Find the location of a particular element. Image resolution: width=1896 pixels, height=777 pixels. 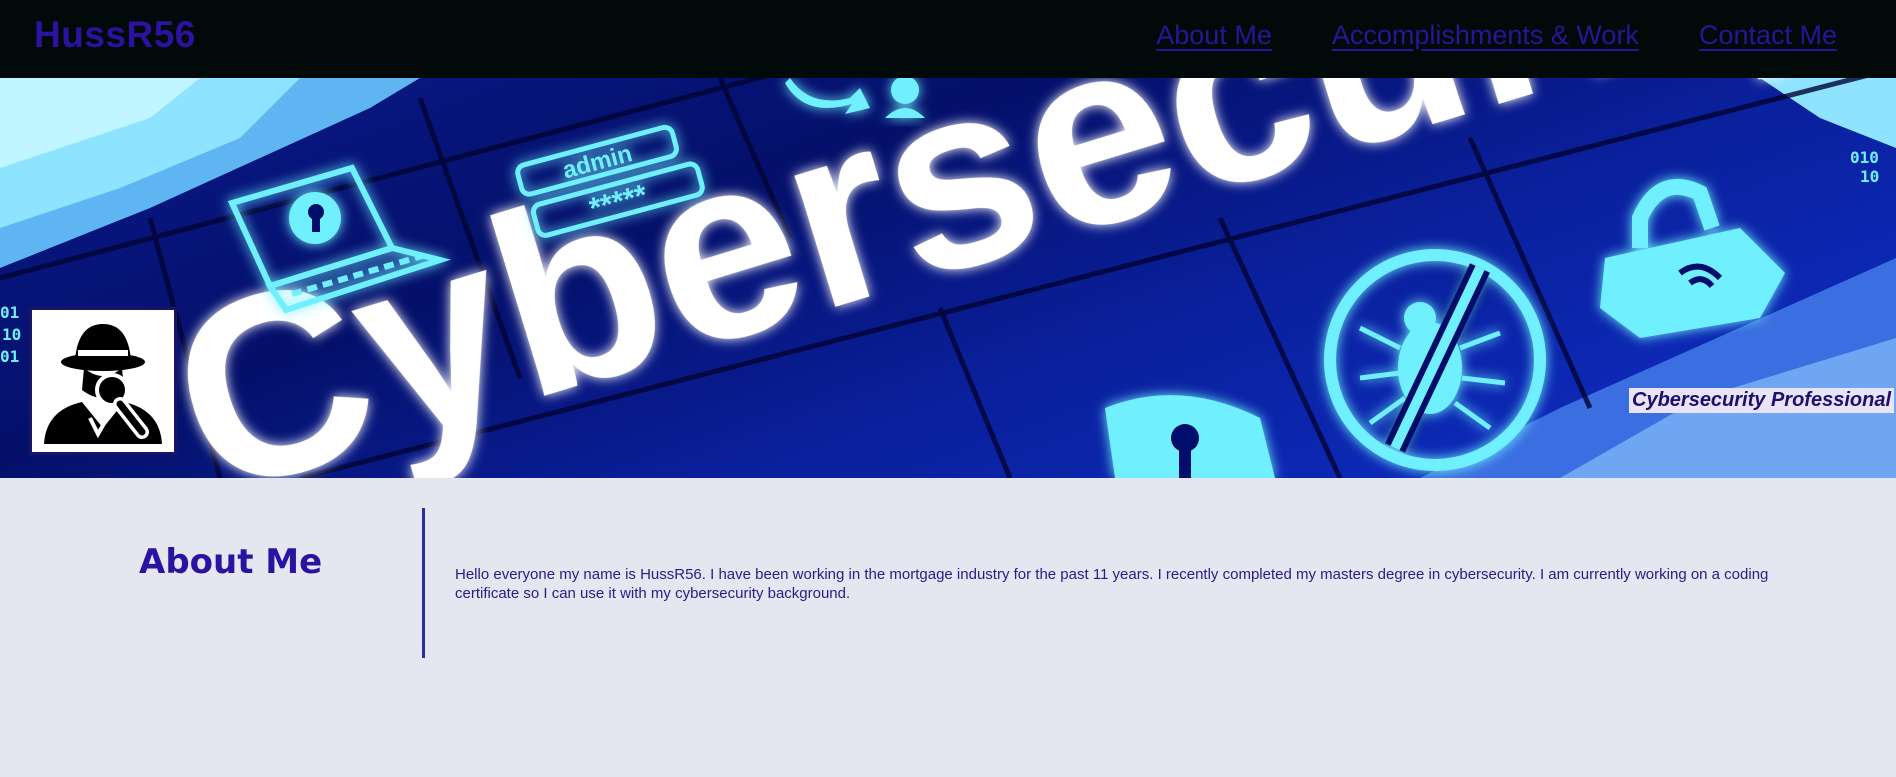

nav-link-contact: Contact Me is located at coordinates (1768, 35).